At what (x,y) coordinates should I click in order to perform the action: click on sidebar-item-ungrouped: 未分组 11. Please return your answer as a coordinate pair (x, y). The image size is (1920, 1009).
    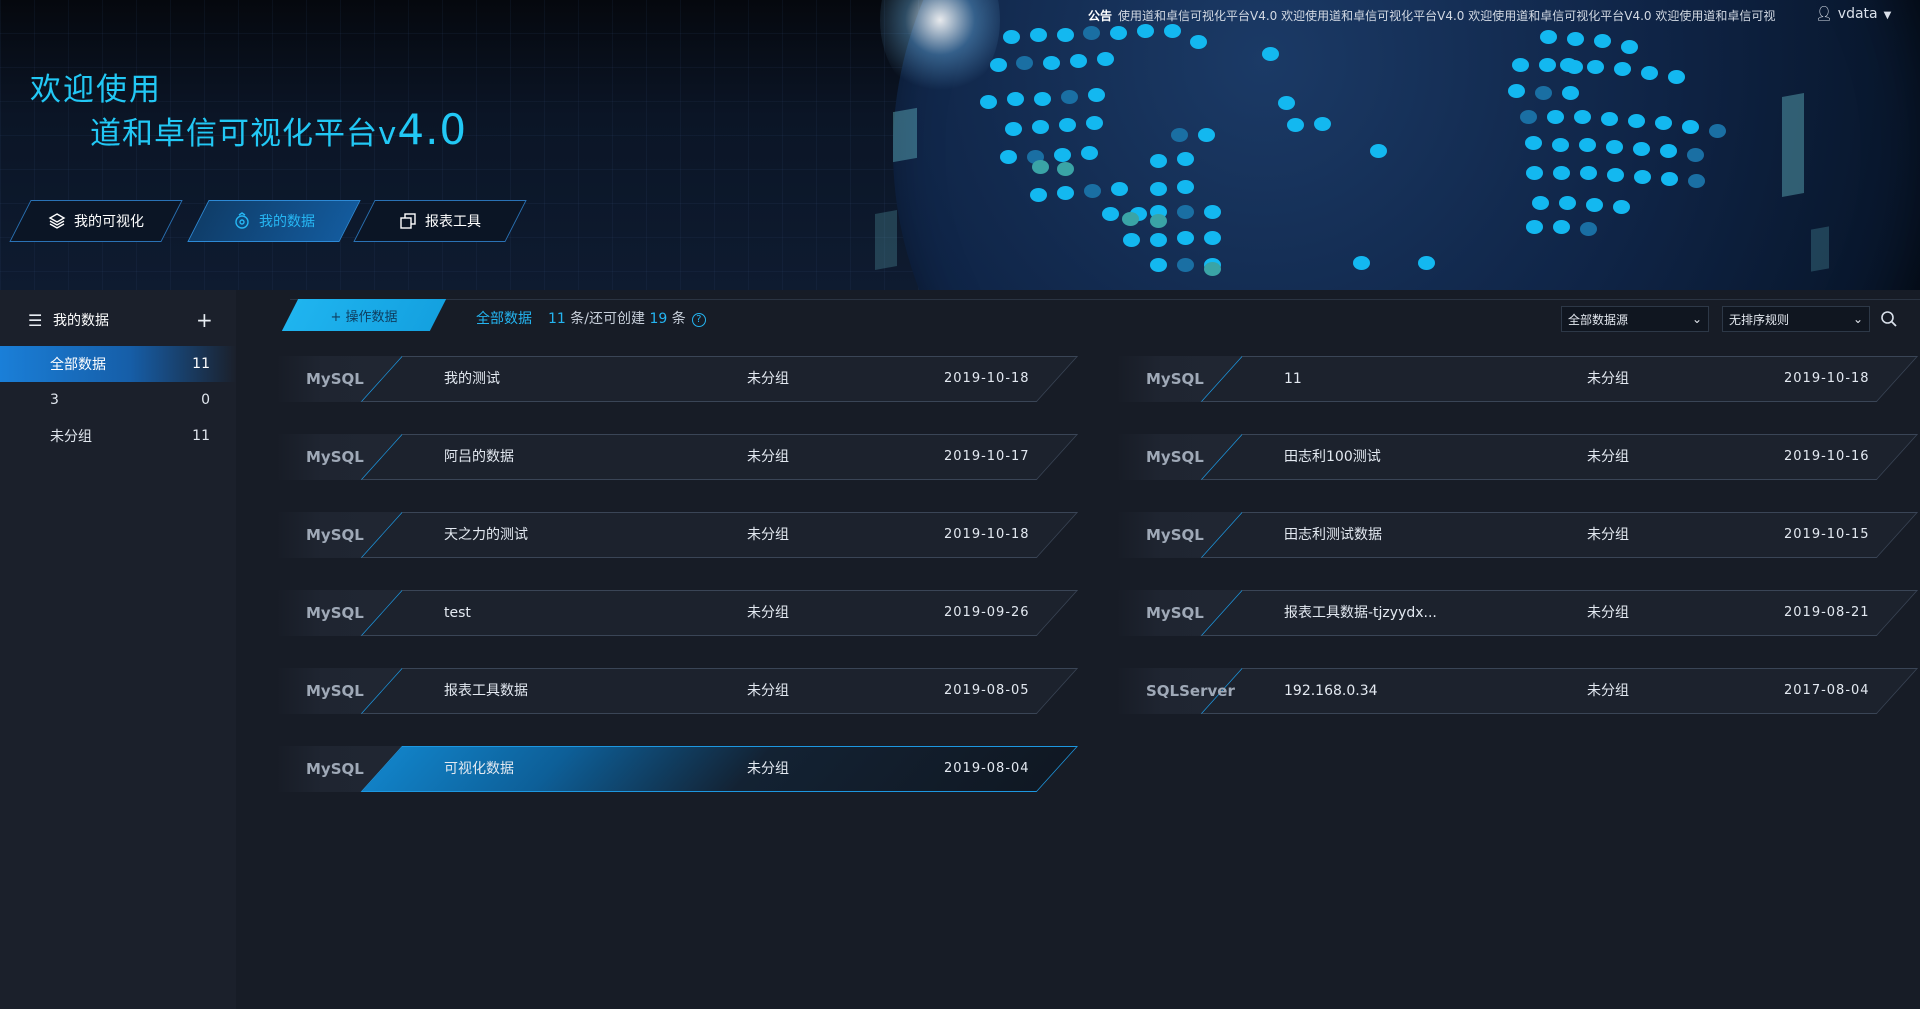
    Looking at the image, I should click on (118, 436).